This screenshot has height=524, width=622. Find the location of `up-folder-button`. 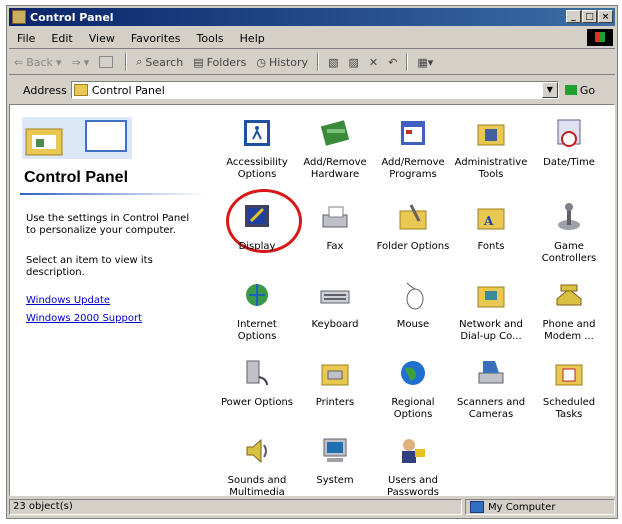

up-folder-button is located at coordinates (107, 62).